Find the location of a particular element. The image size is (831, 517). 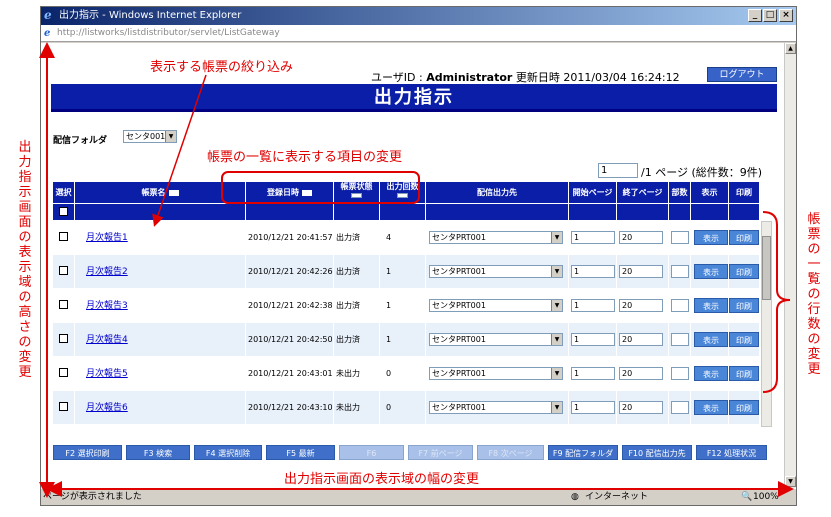

zoom-icon: 🔍 is located at coordinates (746, 497).